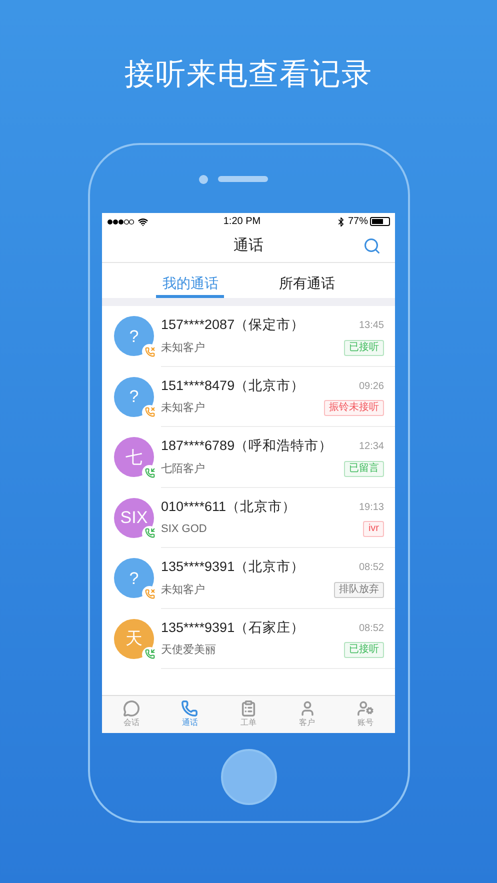  What do you see at coordinates (134, 457) in the screenshot?
I see `avatar: 七` at bounding box center [134, 457].